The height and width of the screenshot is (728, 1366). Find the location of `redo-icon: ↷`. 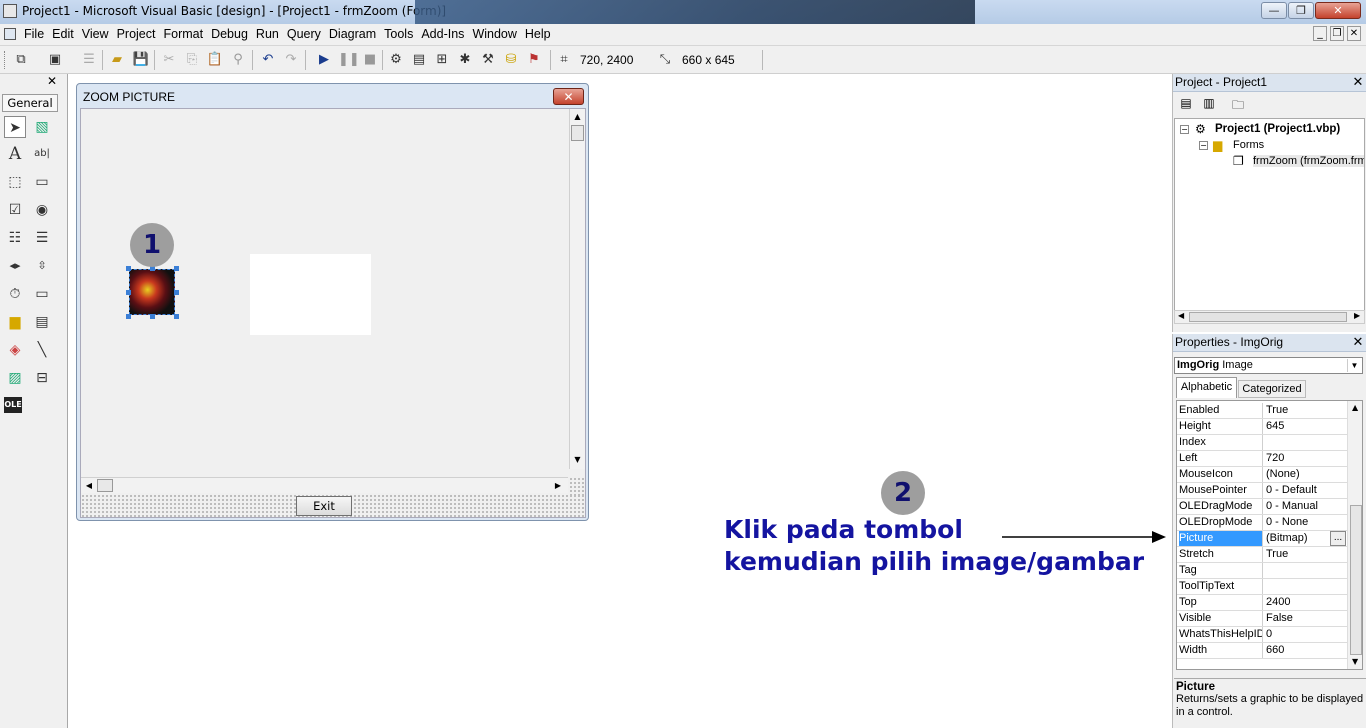

redo-icon: ↷ is located at coordinates (291, 60).